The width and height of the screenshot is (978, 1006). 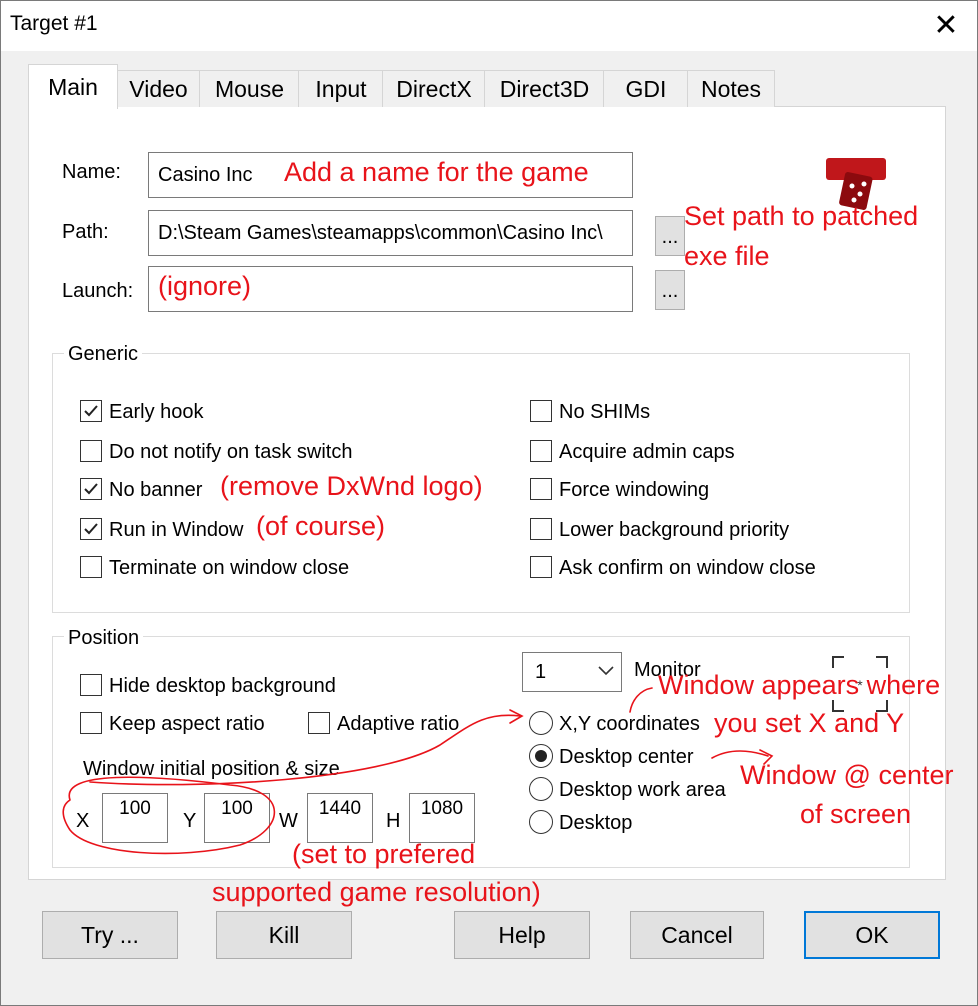 What do you see at coordinates (351, 486) in the screenshot?
I see `annotation-no-banner: (remove DxWnd logo)` at bounding box center [351, 486].